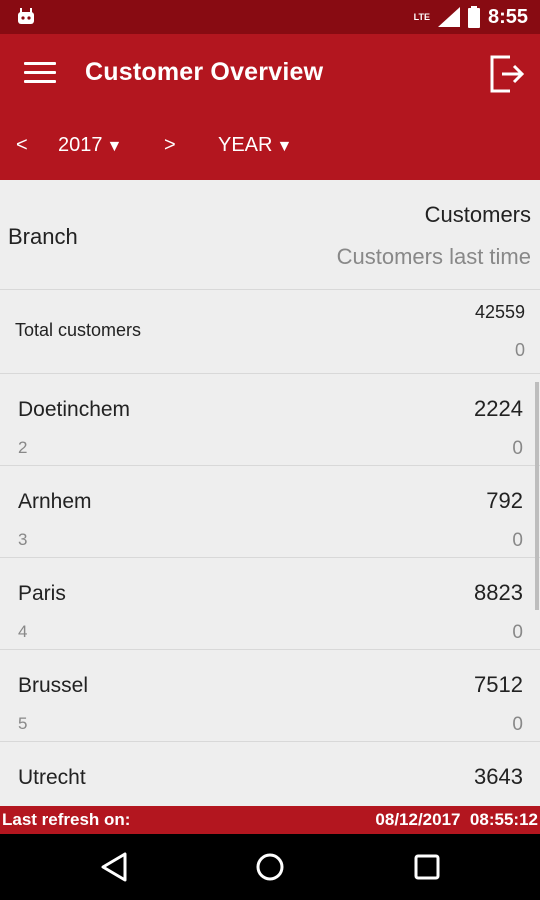  What do you see at coordinates (498, 408) in the screenshot?
I see `branch-customers: 2224` at bounding box center [498, 408].